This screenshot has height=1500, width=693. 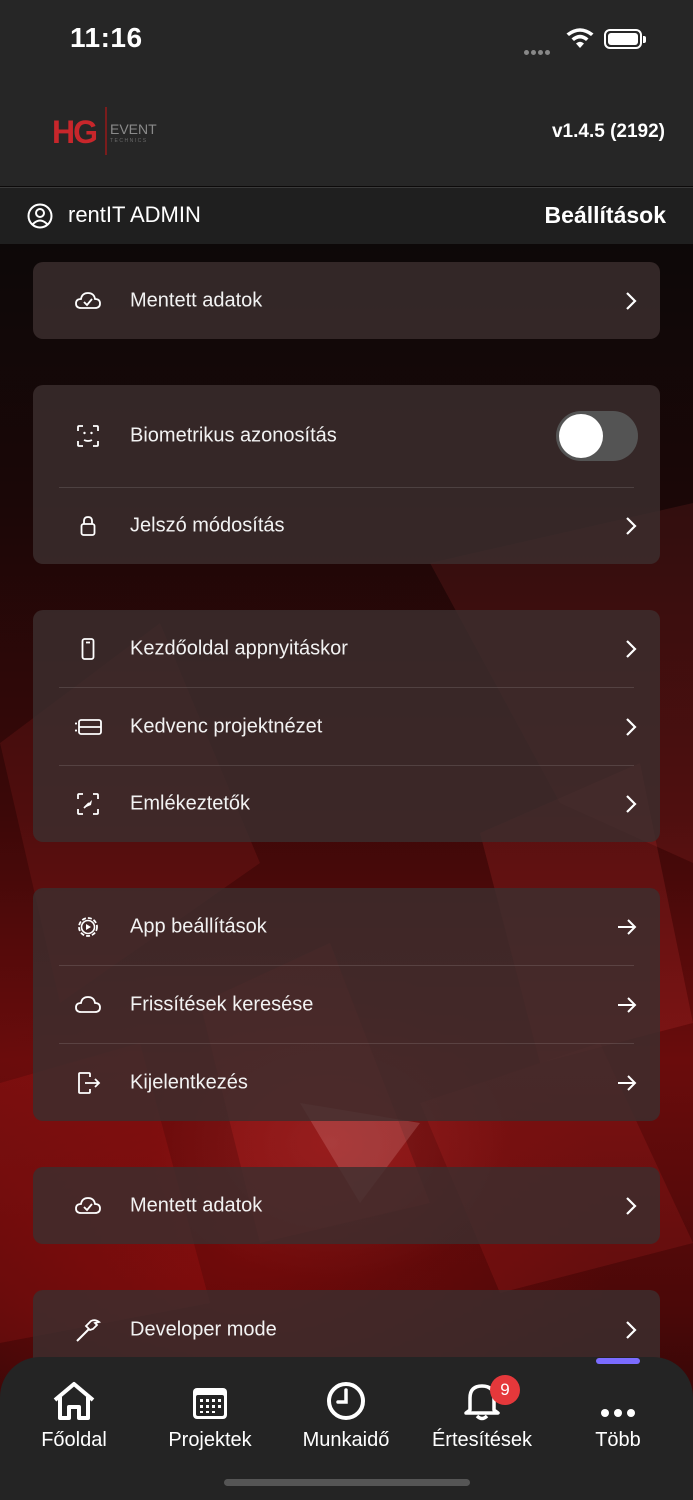 I want to click on saved-data-row: Mentett adatok, so click(x=346, y=300).